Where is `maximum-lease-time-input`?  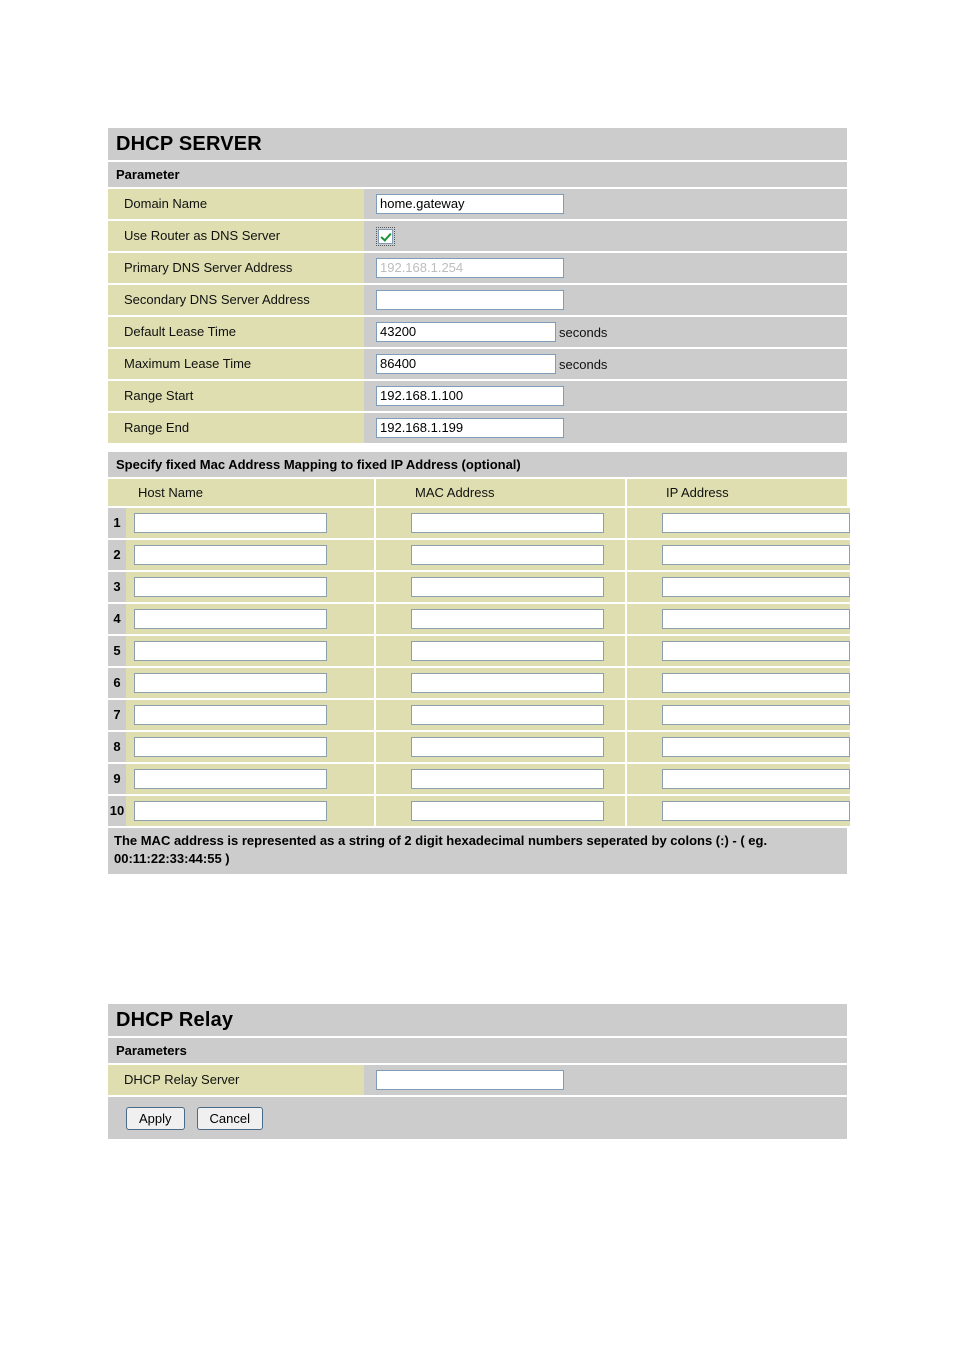 maximum-lease-time-input is located at coordinates (466, 364).